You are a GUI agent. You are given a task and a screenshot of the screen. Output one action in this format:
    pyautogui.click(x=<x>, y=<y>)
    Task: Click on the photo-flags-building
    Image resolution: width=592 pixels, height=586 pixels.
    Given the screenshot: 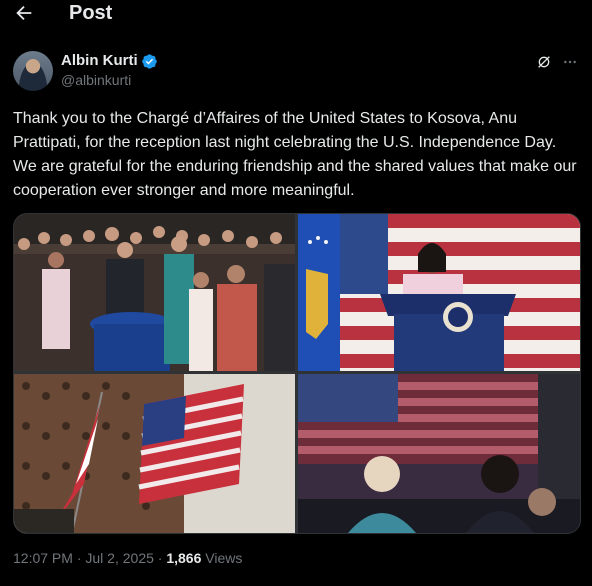 What is the action you would take?
    pyautogui.click(x=154, y=453)
    